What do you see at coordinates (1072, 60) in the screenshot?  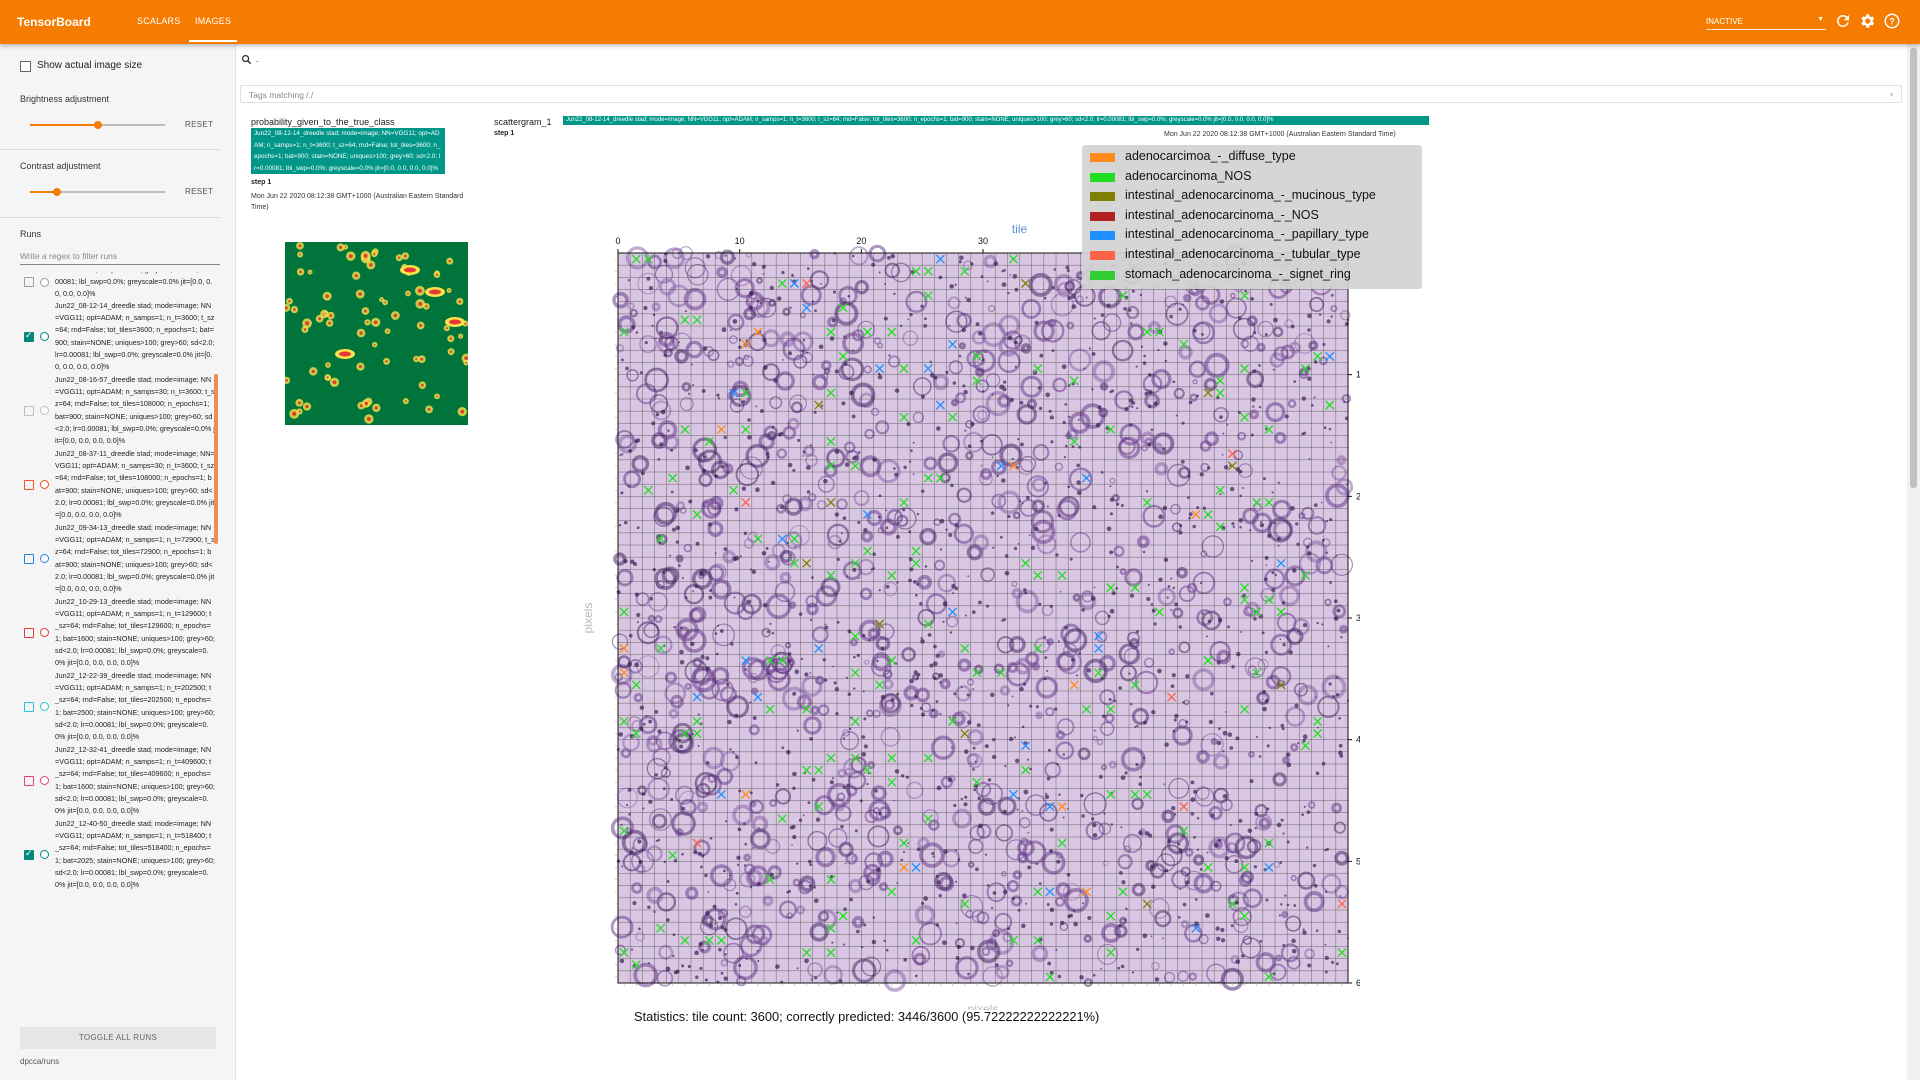 I see `tag-search: .` at bounding box center [1072, 60].